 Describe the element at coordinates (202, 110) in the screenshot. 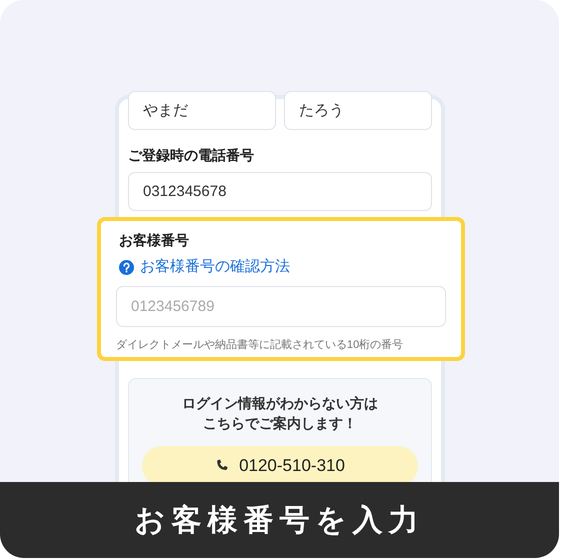

I see `name-input-field: やまだ` at that location.